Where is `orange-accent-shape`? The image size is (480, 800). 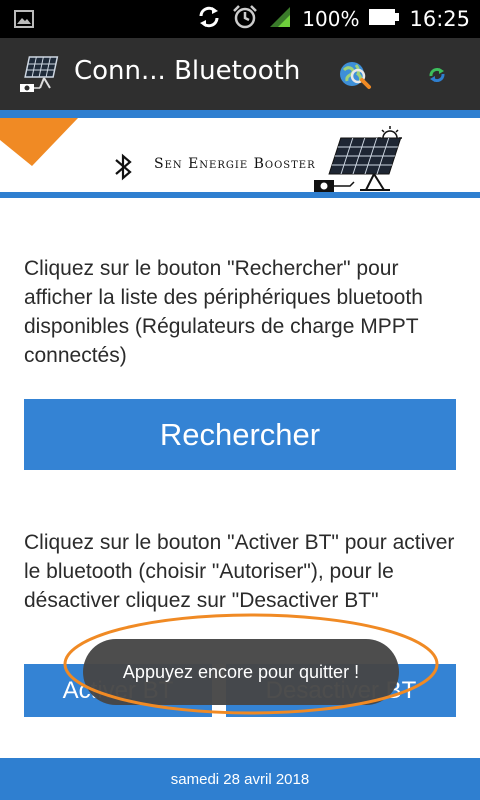
orange-accent-shape is located at coordinates (39, 142).